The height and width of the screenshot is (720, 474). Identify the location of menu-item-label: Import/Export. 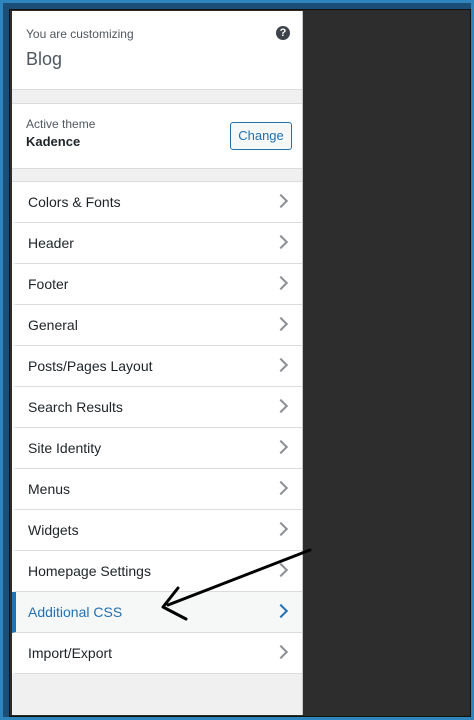
(70, 653).